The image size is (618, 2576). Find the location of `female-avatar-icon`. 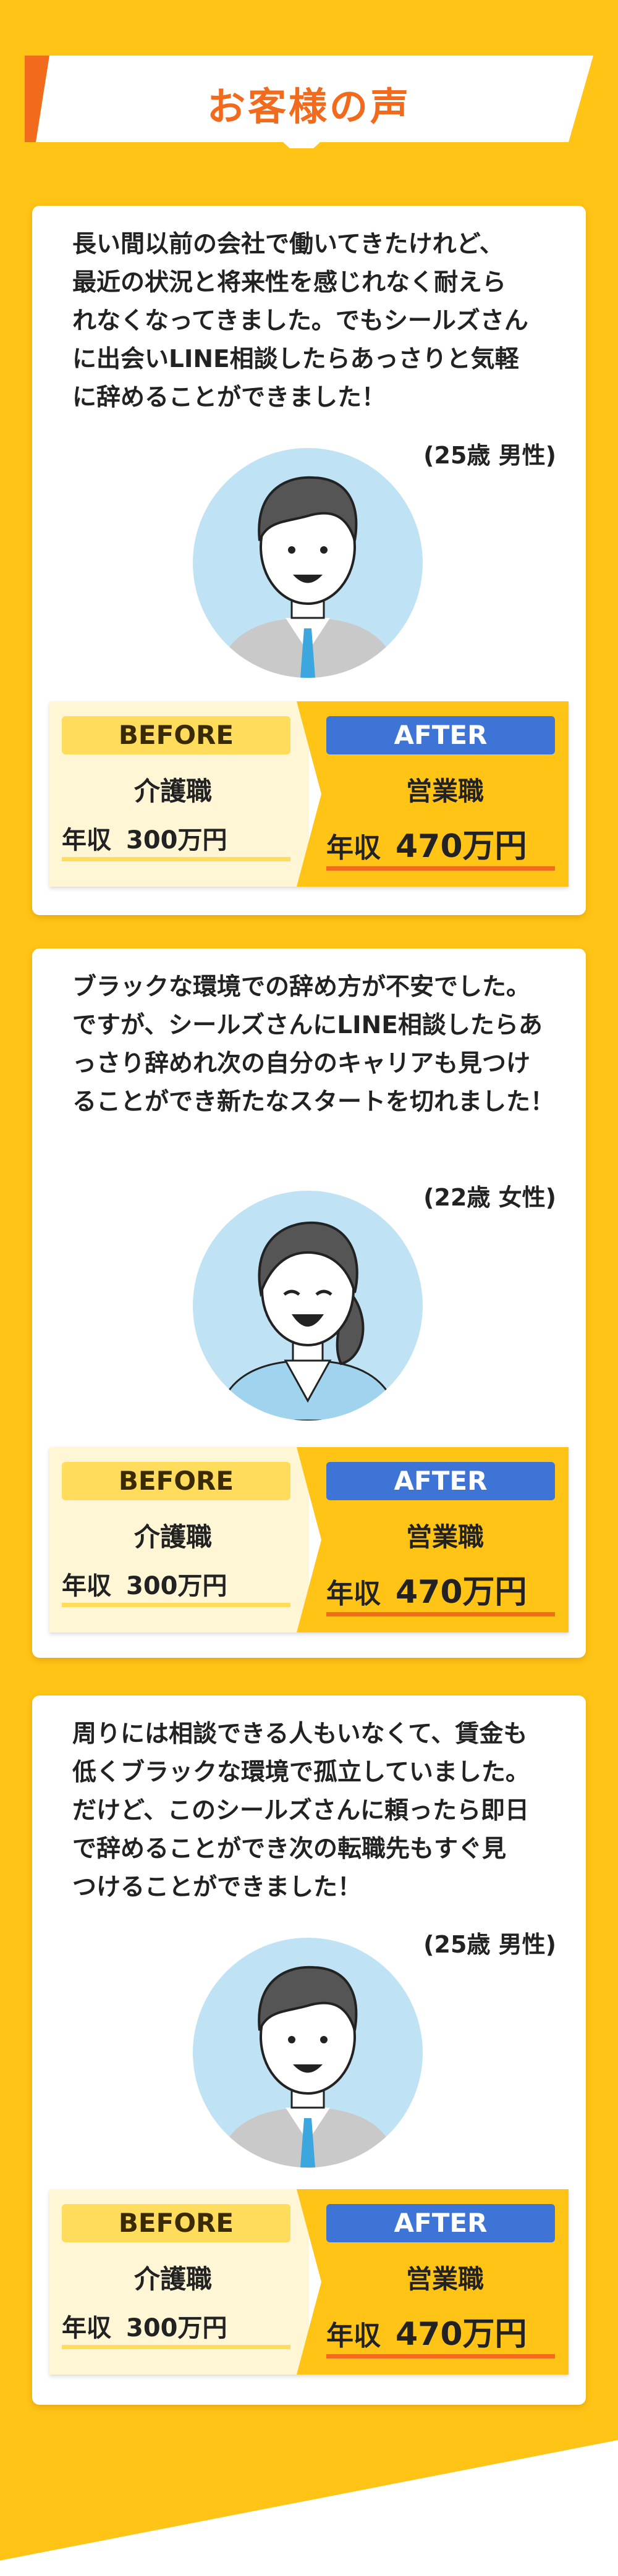

female-avatar-icon is located at coordinates (308, 1306).